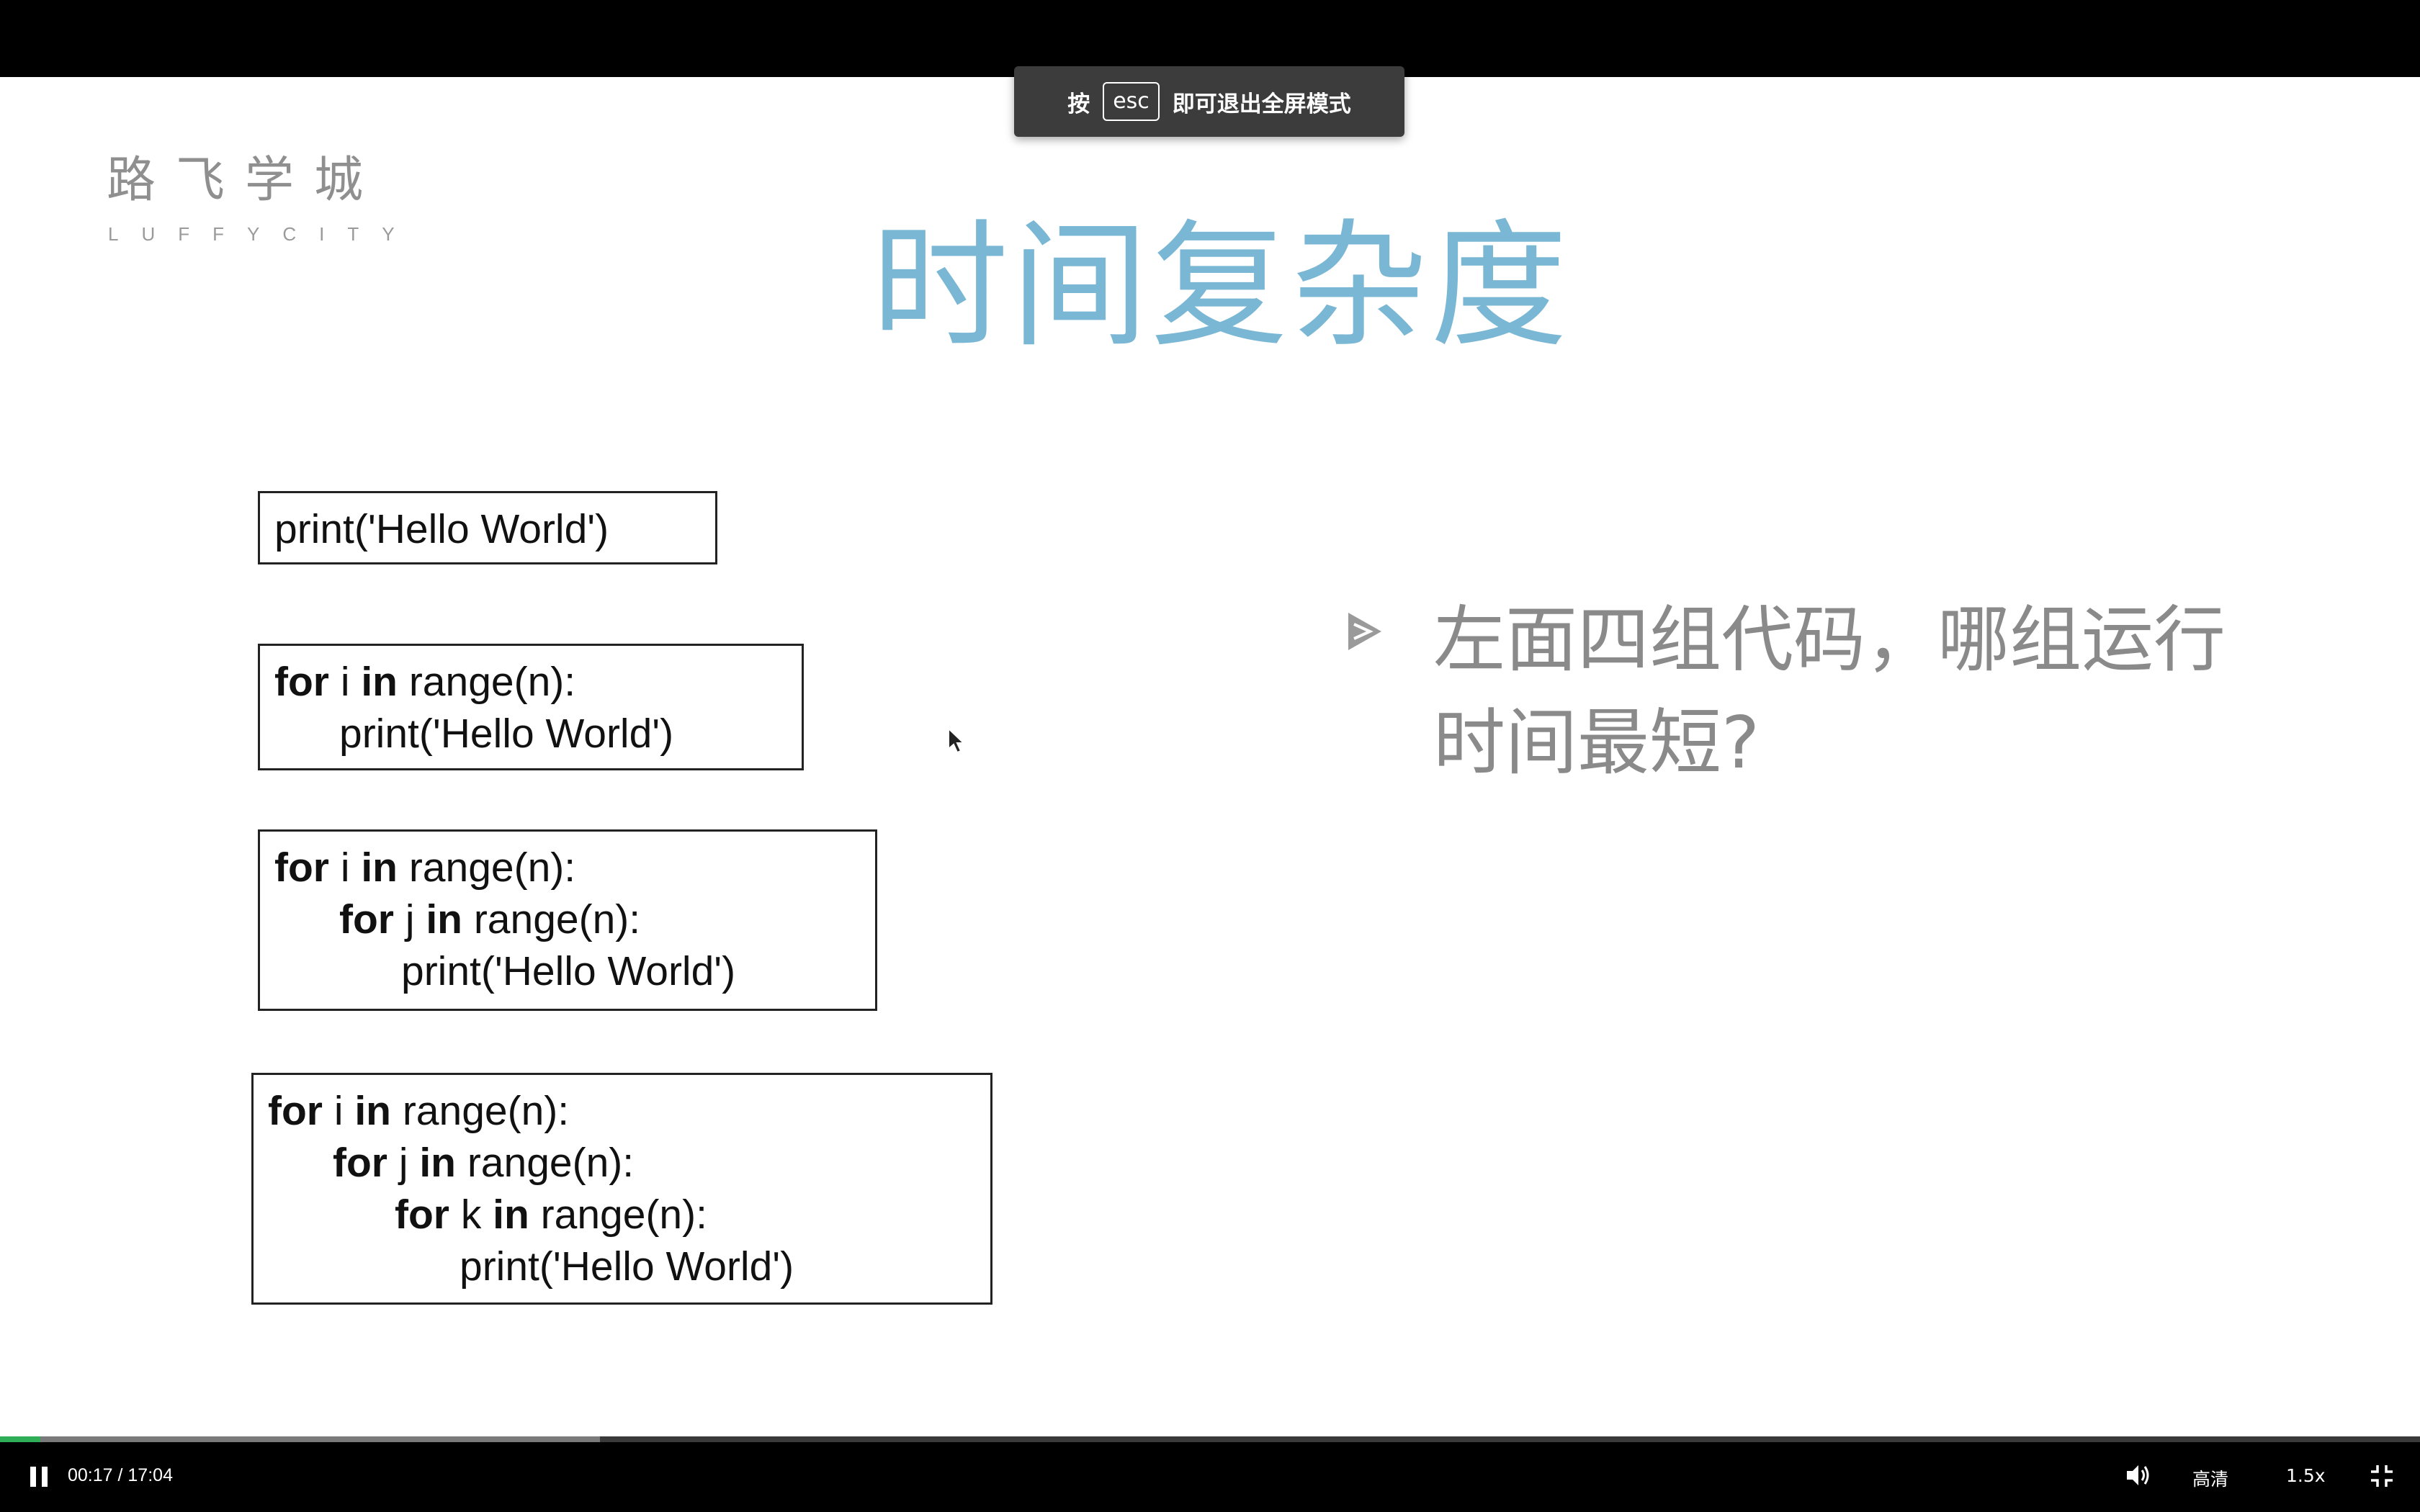 This screenshot has width=2420, height=1512. What do you see at coordinates (1221, 286) in the screenshot?
I see `slide-title: 时间复杂度` at bounding box center [1221, 286].